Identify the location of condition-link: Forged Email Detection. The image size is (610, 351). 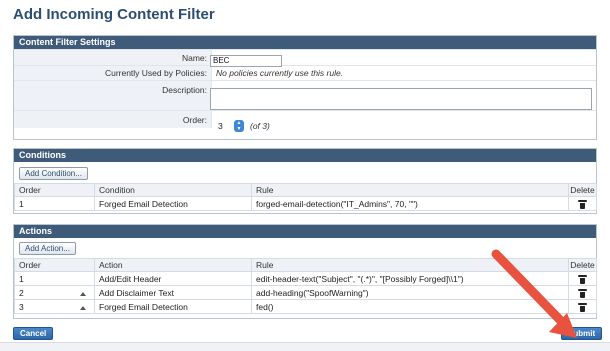
(173, 203).